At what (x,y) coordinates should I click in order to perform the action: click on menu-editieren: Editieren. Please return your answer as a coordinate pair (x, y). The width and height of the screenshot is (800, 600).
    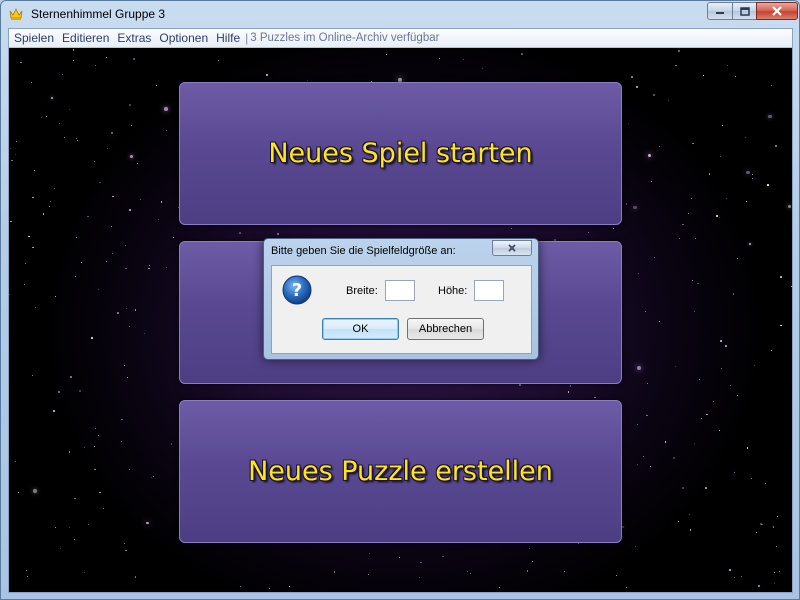
    Looking at the image, I should click on (85, 38).